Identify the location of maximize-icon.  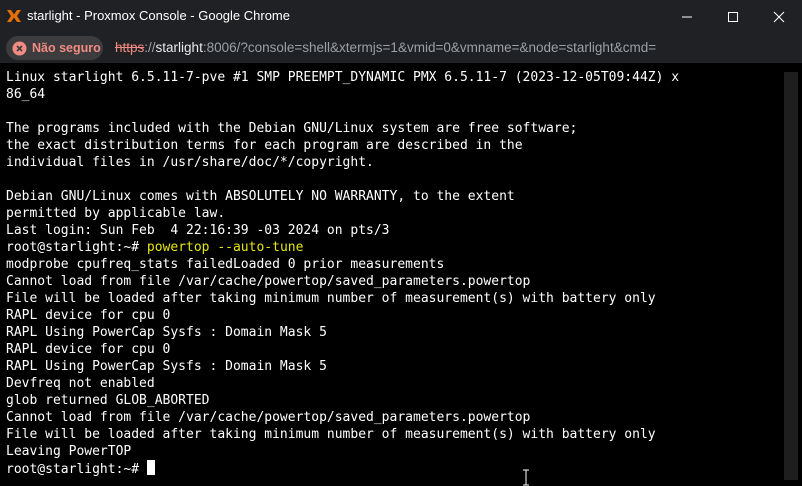
(733, 17).